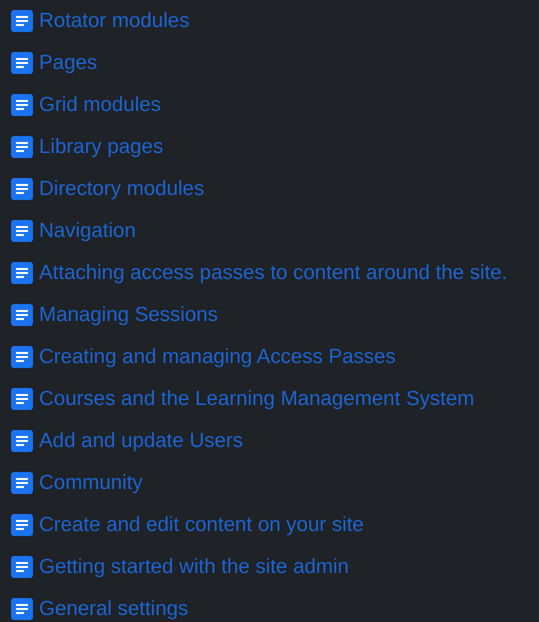 This screenshot has width=539, height=622. I want to click on page-link: Pages, so click(68, 63).